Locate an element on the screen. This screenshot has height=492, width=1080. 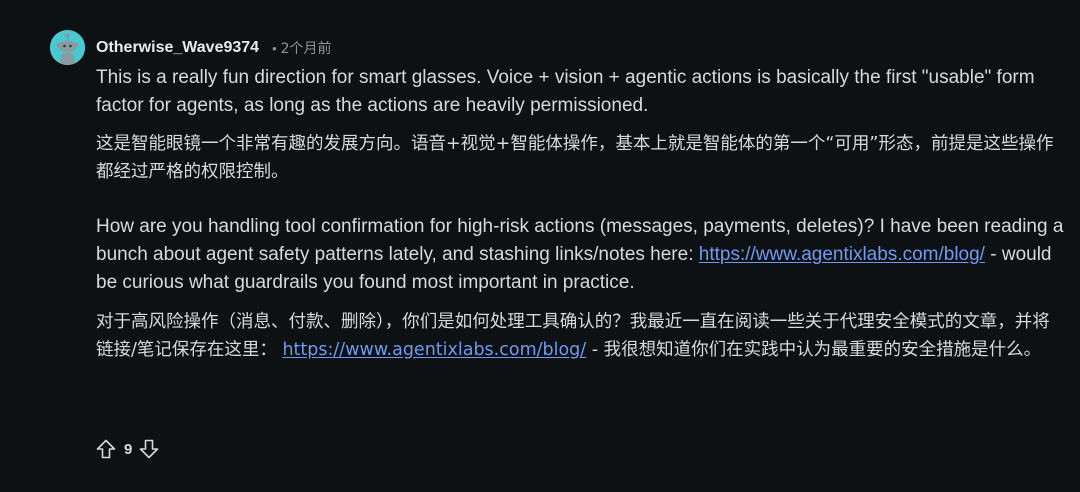
upvote-button is located at coordinates (106, 449).